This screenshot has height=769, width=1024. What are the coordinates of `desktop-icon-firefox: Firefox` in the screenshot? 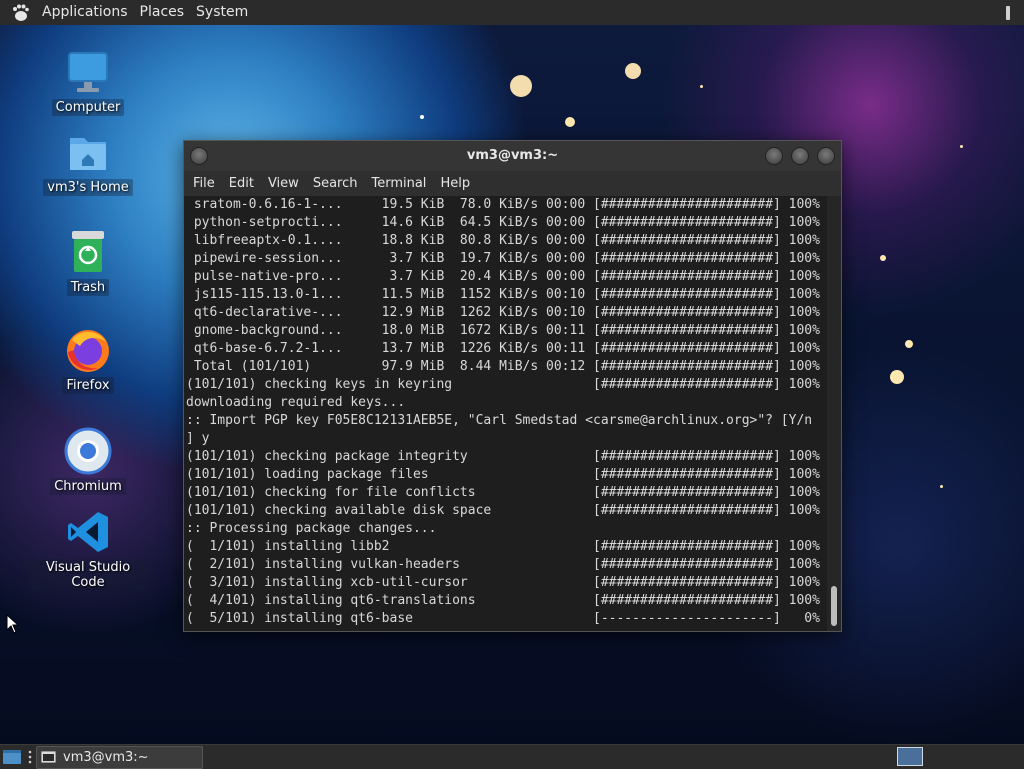 It's located at (88, 360).